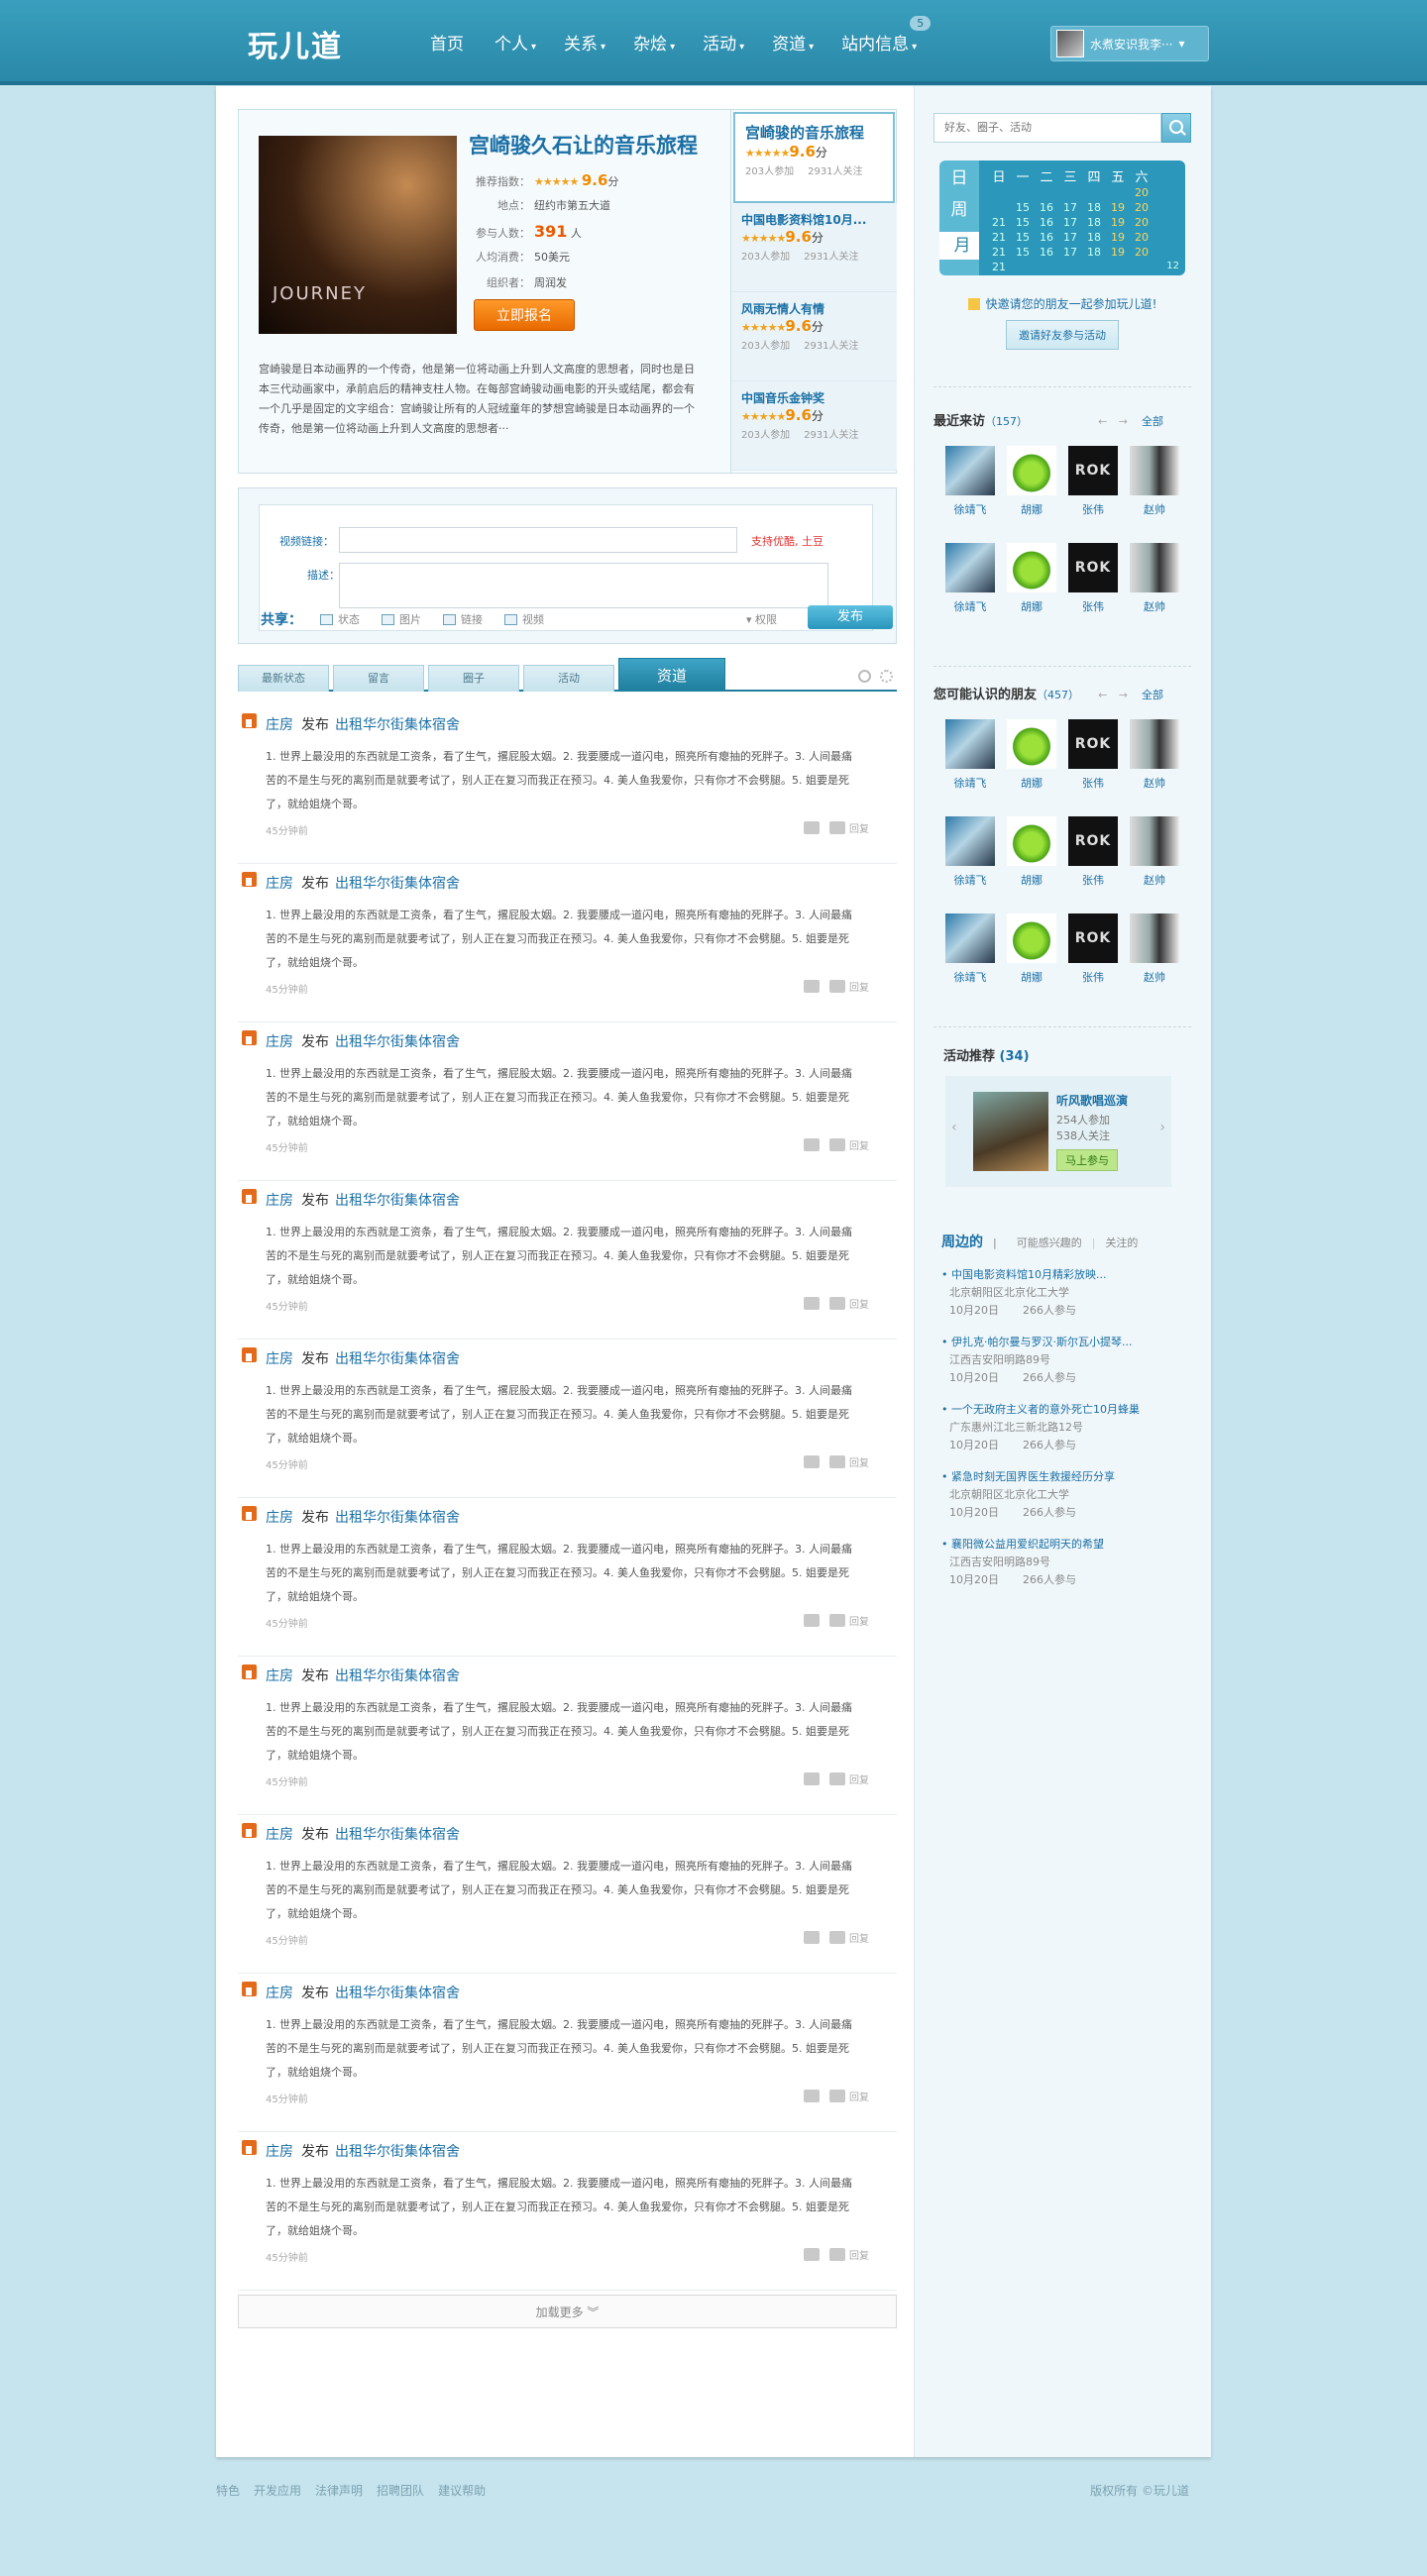 The width and height of the screenshot is (1427, 2576). Describe the element at coordinates (954, 1127) in the screenshot. I see `chevron-left-icon: ‹` at that location.